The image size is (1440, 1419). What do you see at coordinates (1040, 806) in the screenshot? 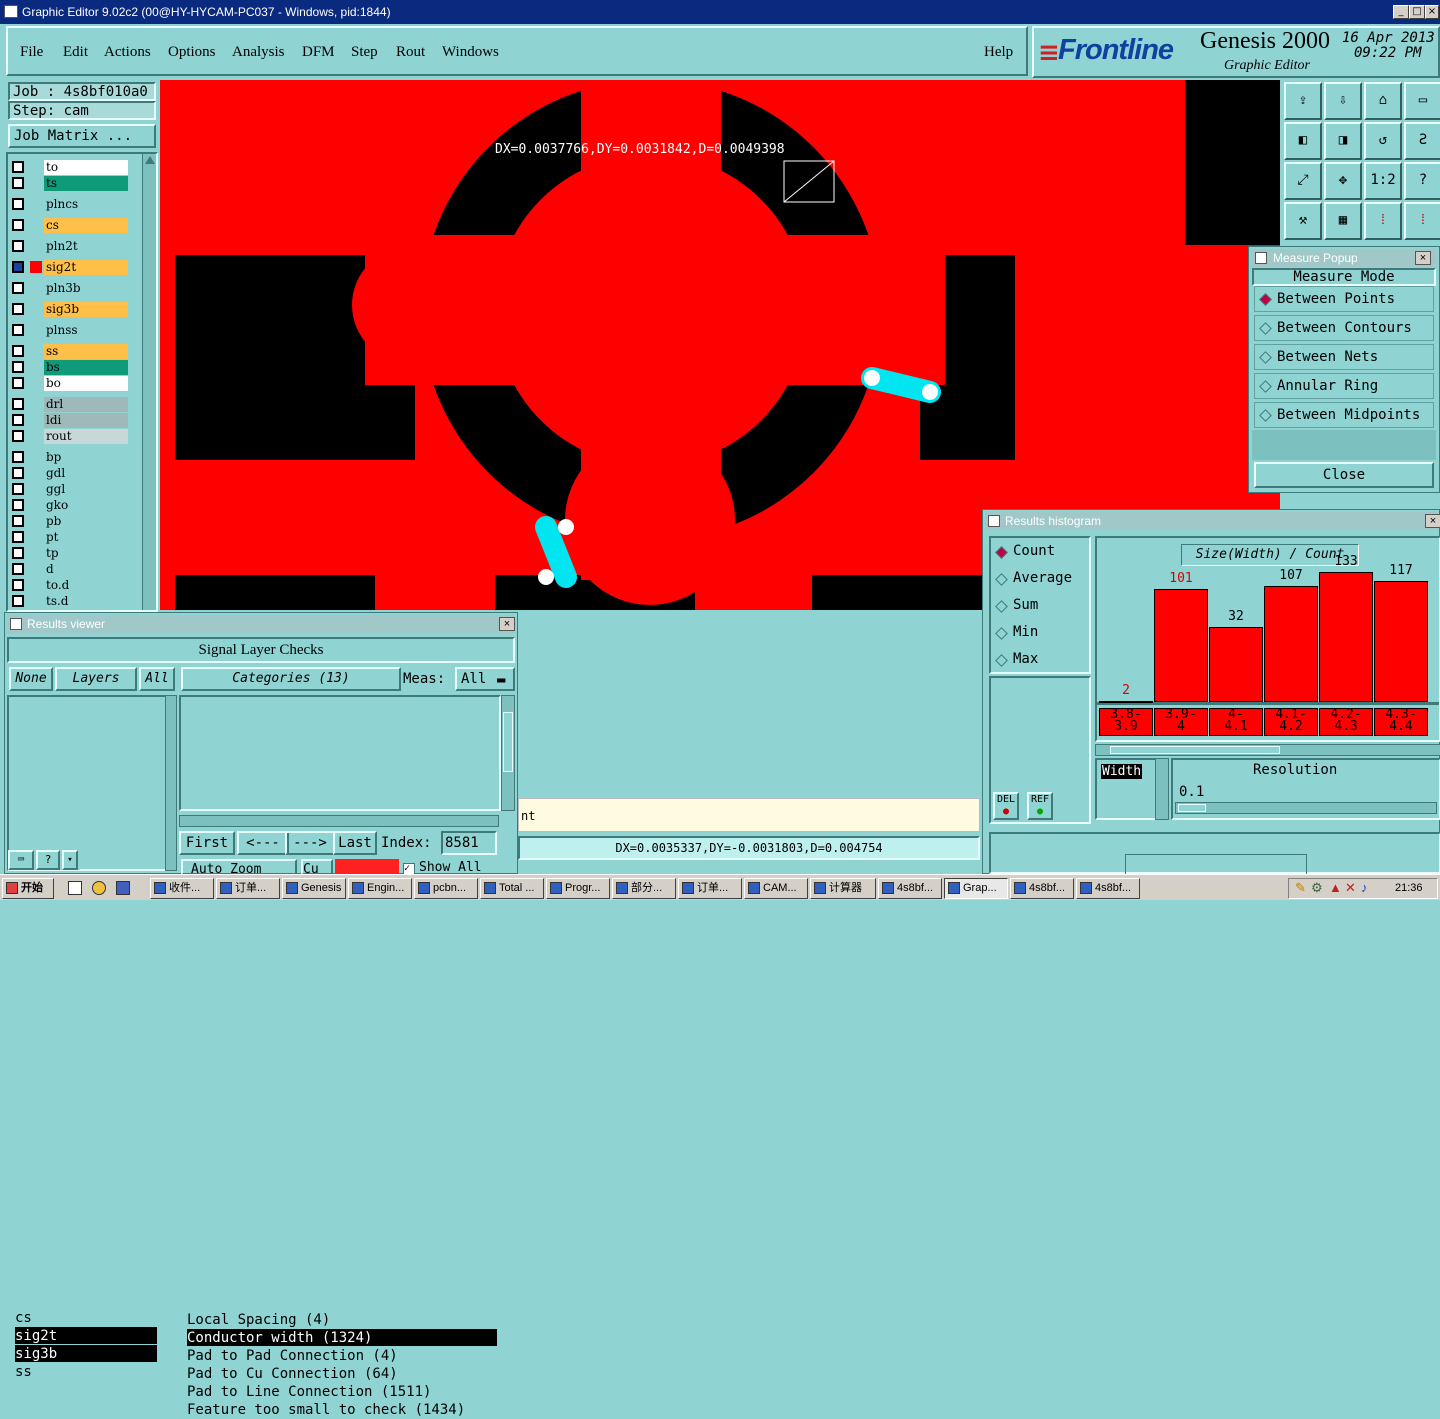
I see `ref-button: REF ●` at bounding box center [1040, 806].